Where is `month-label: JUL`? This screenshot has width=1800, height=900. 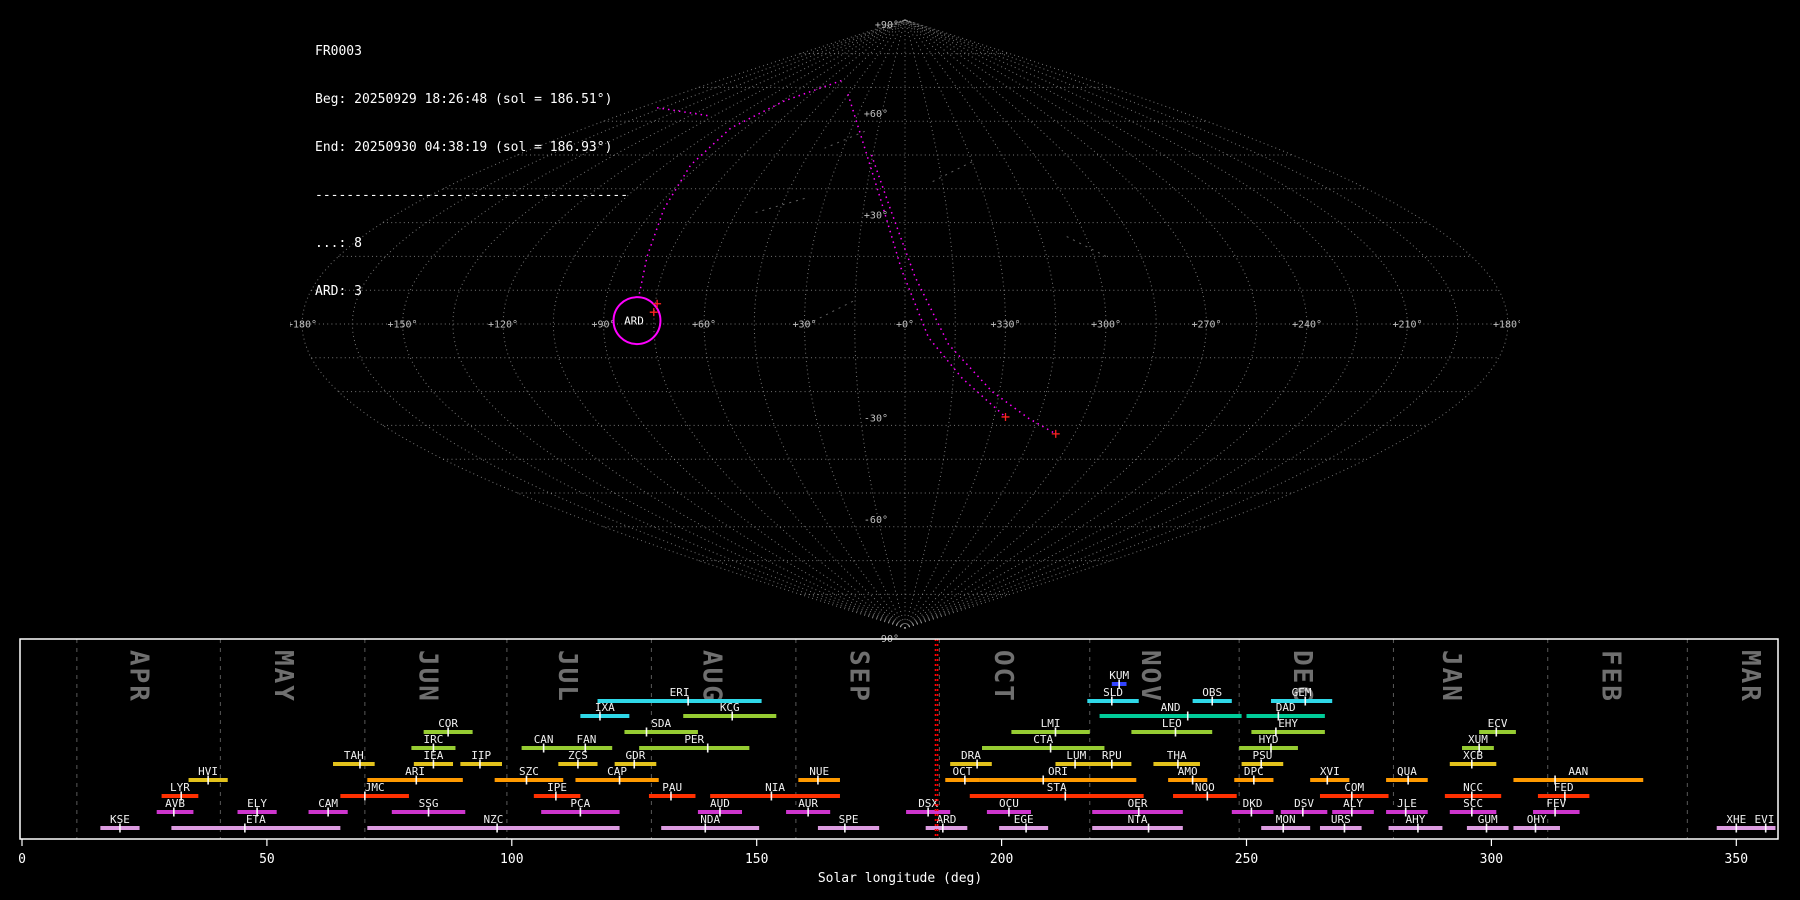
month-label: JUL is located at coordinates (567, 676).